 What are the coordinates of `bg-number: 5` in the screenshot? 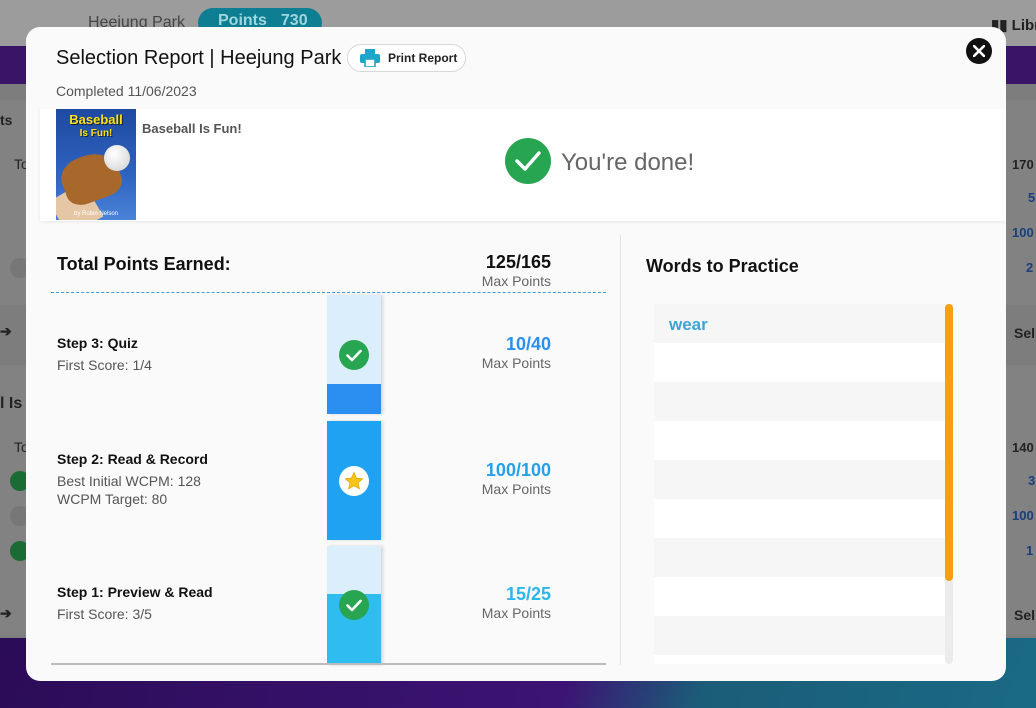 It's located at (1032, 197).